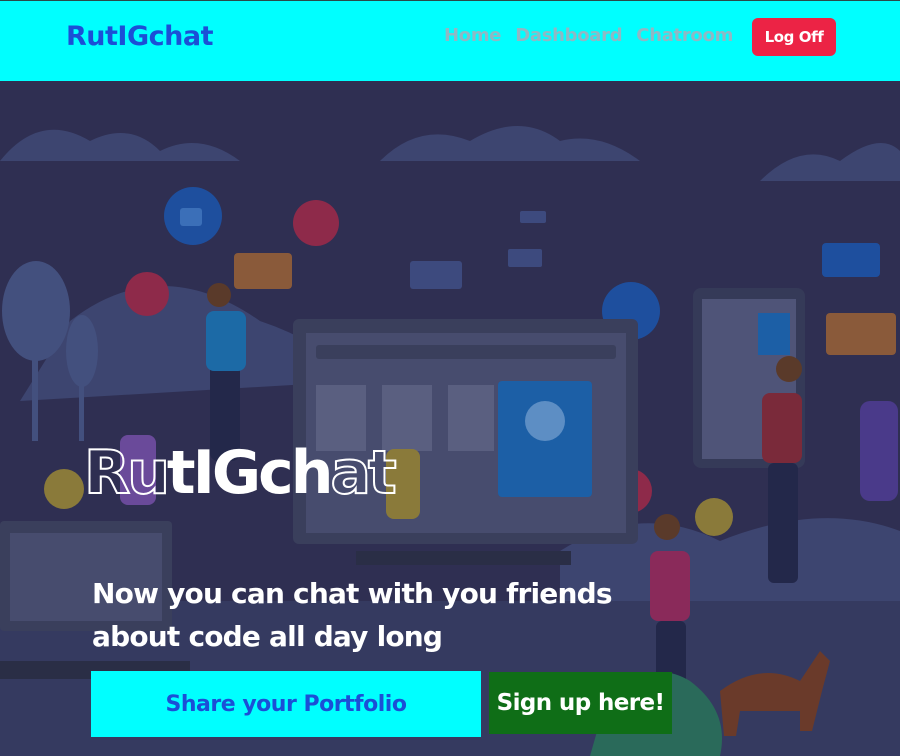 This screenshot has height=756, width=900. I want to click on hero-subtitle-line-2: about code all day long, so click(267, 636).